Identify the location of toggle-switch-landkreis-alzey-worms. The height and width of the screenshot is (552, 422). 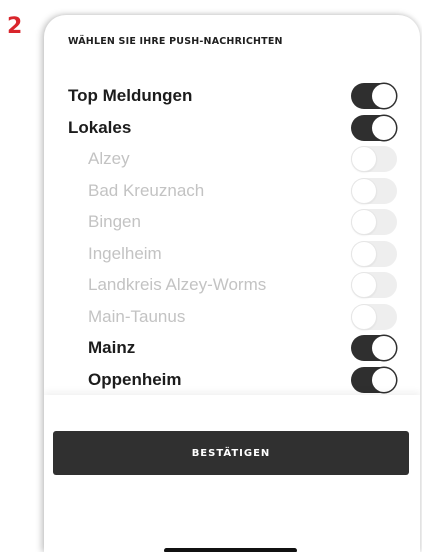
(374, 285).